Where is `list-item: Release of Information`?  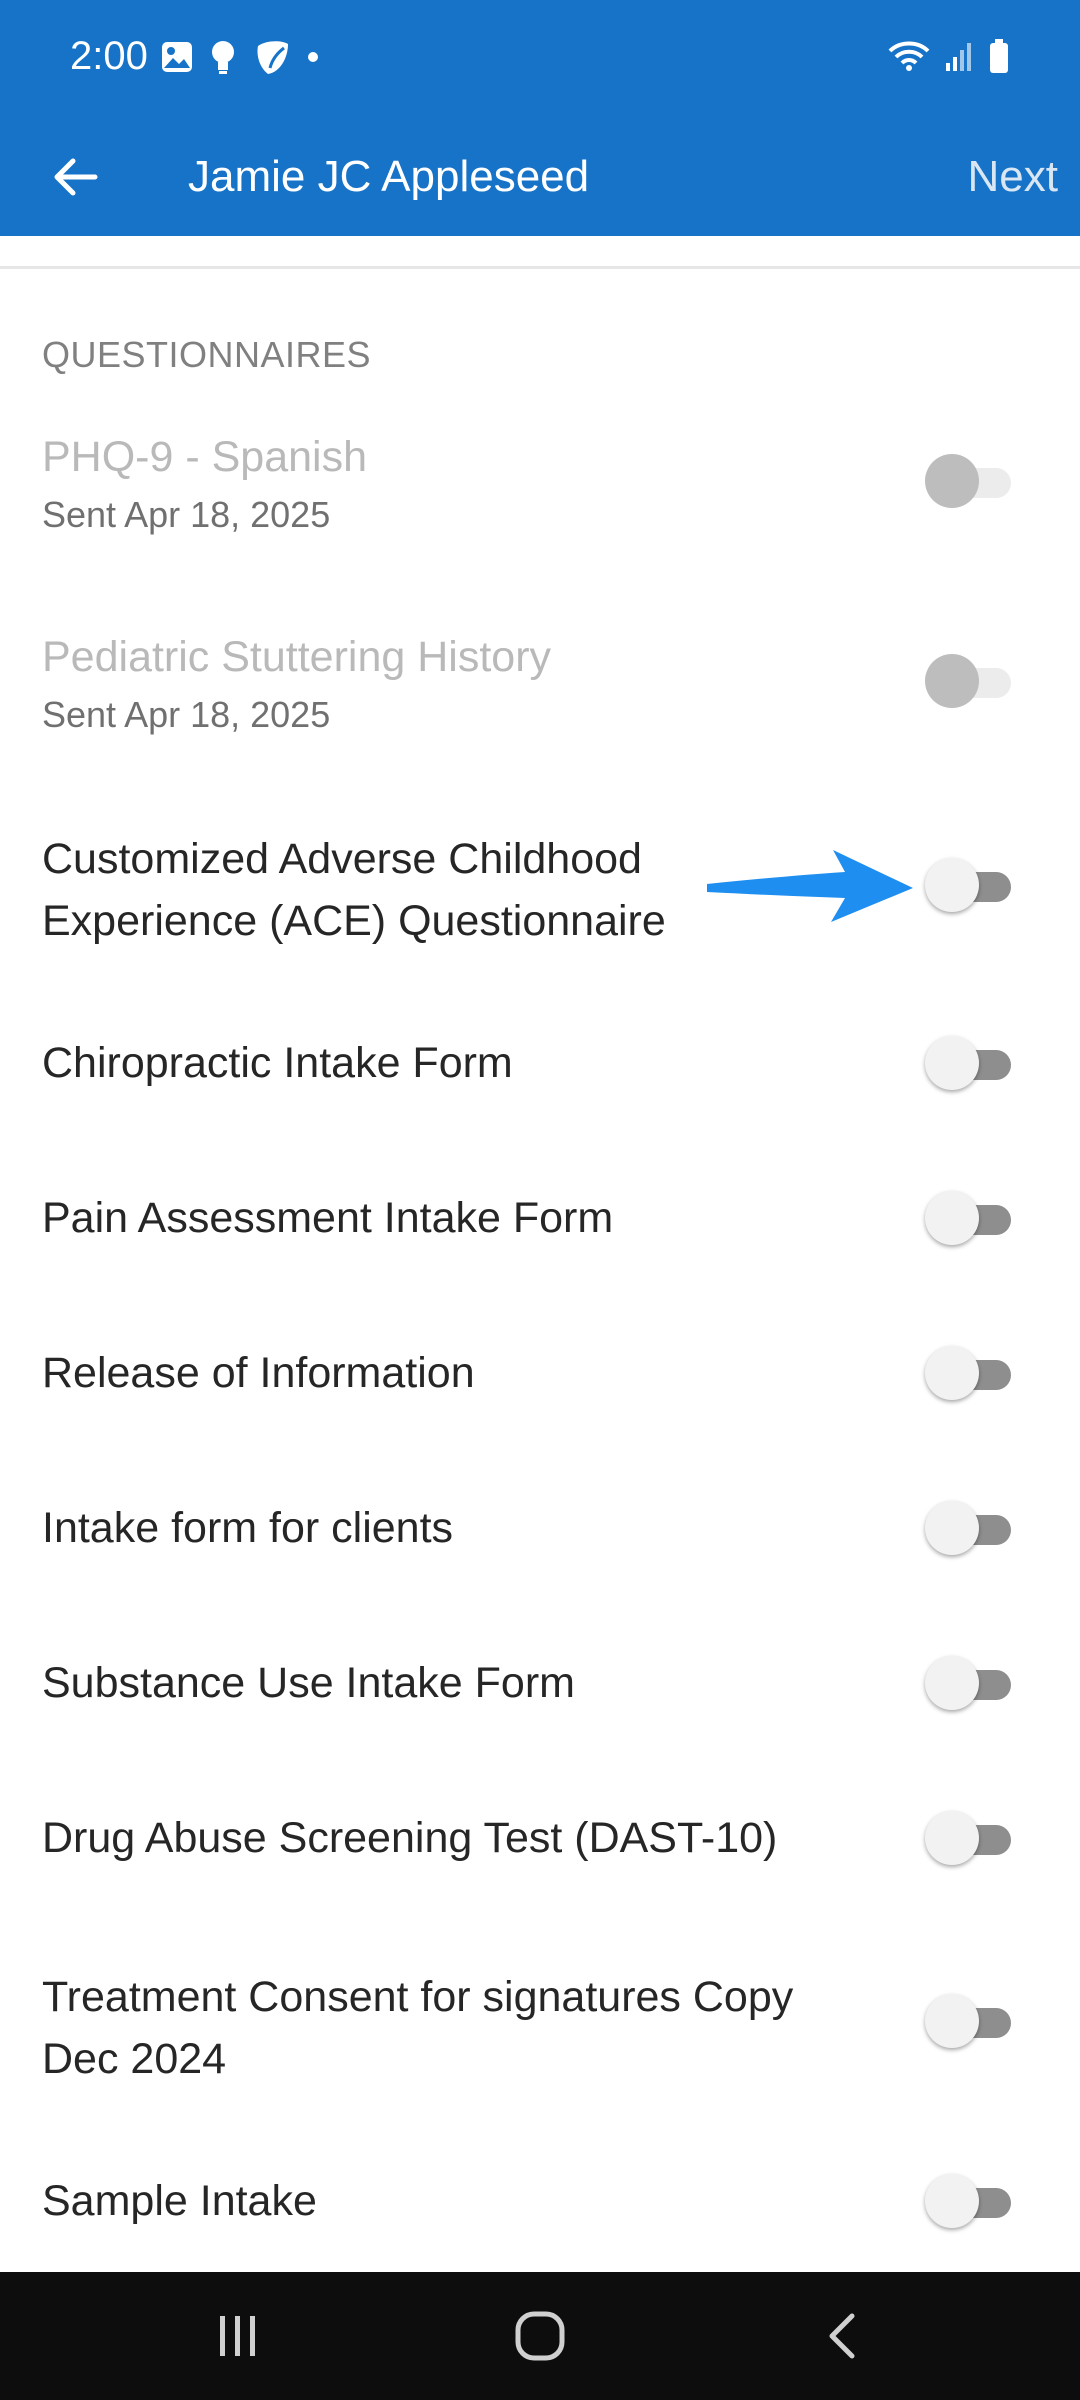
list-item: Release of Information is located at coordinates (540, 1374).